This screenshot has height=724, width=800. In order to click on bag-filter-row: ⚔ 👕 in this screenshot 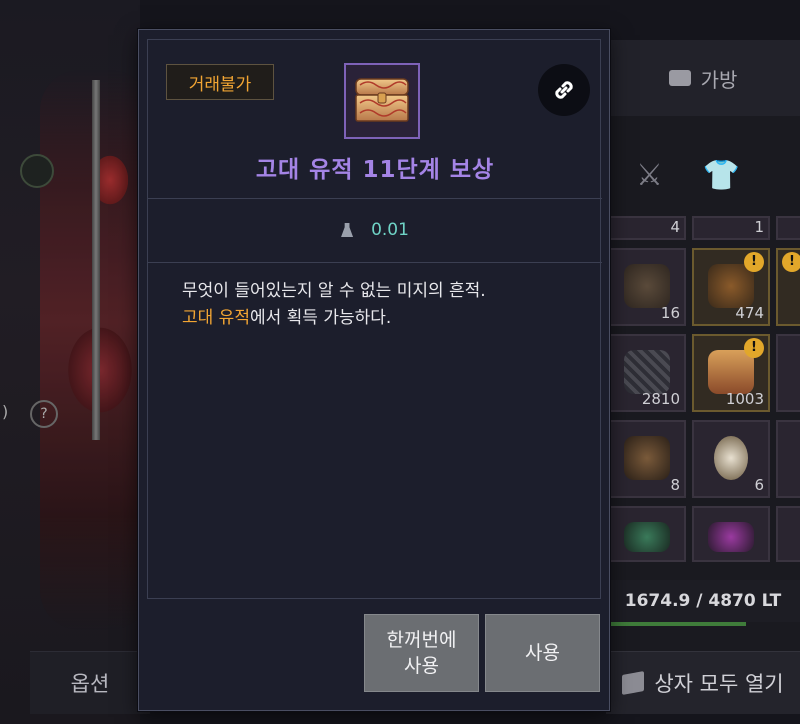, I will do `click(708, 175)`.